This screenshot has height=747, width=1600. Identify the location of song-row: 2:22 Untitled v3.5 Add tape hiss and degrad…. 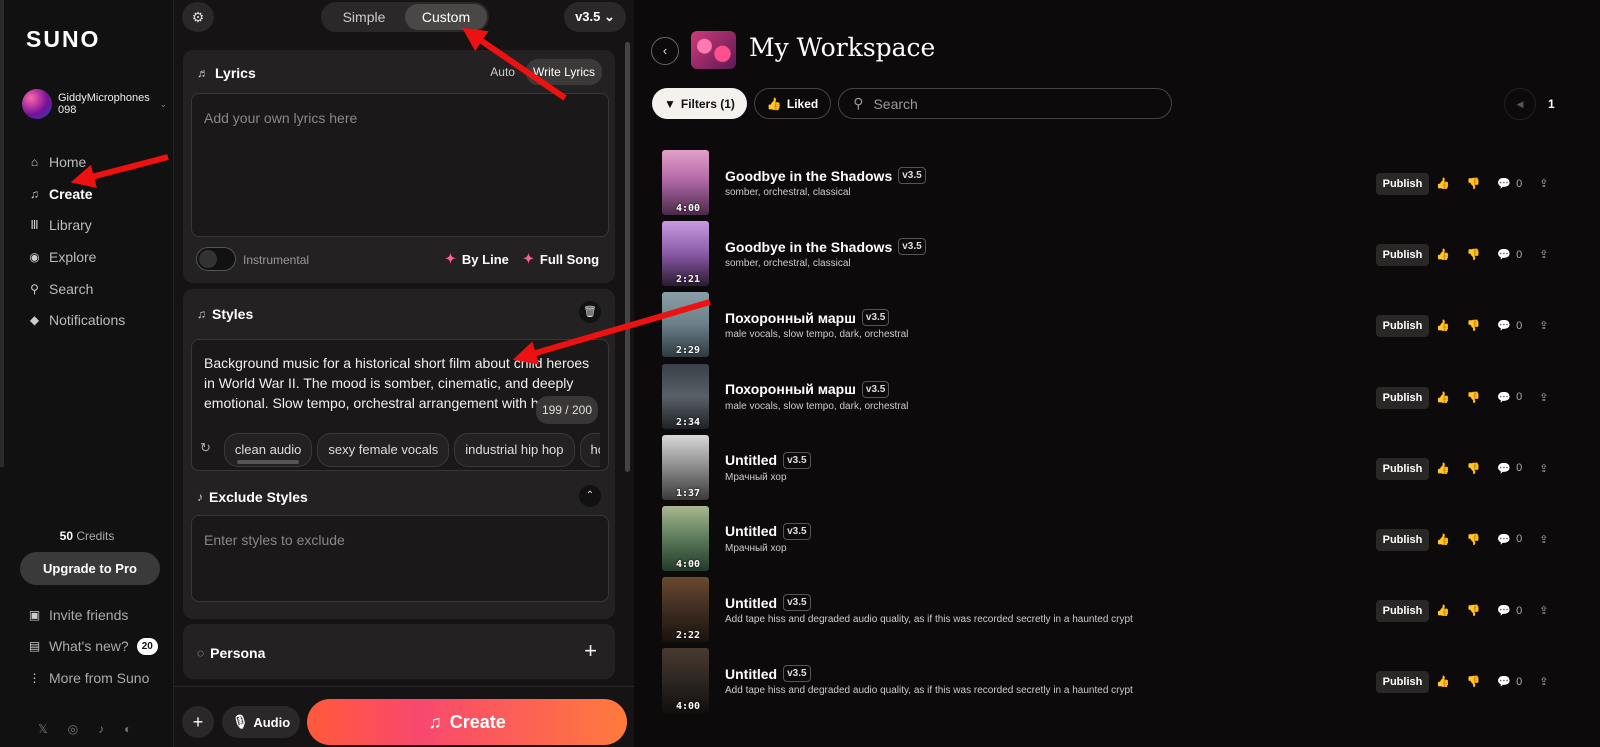
(1131, 612).